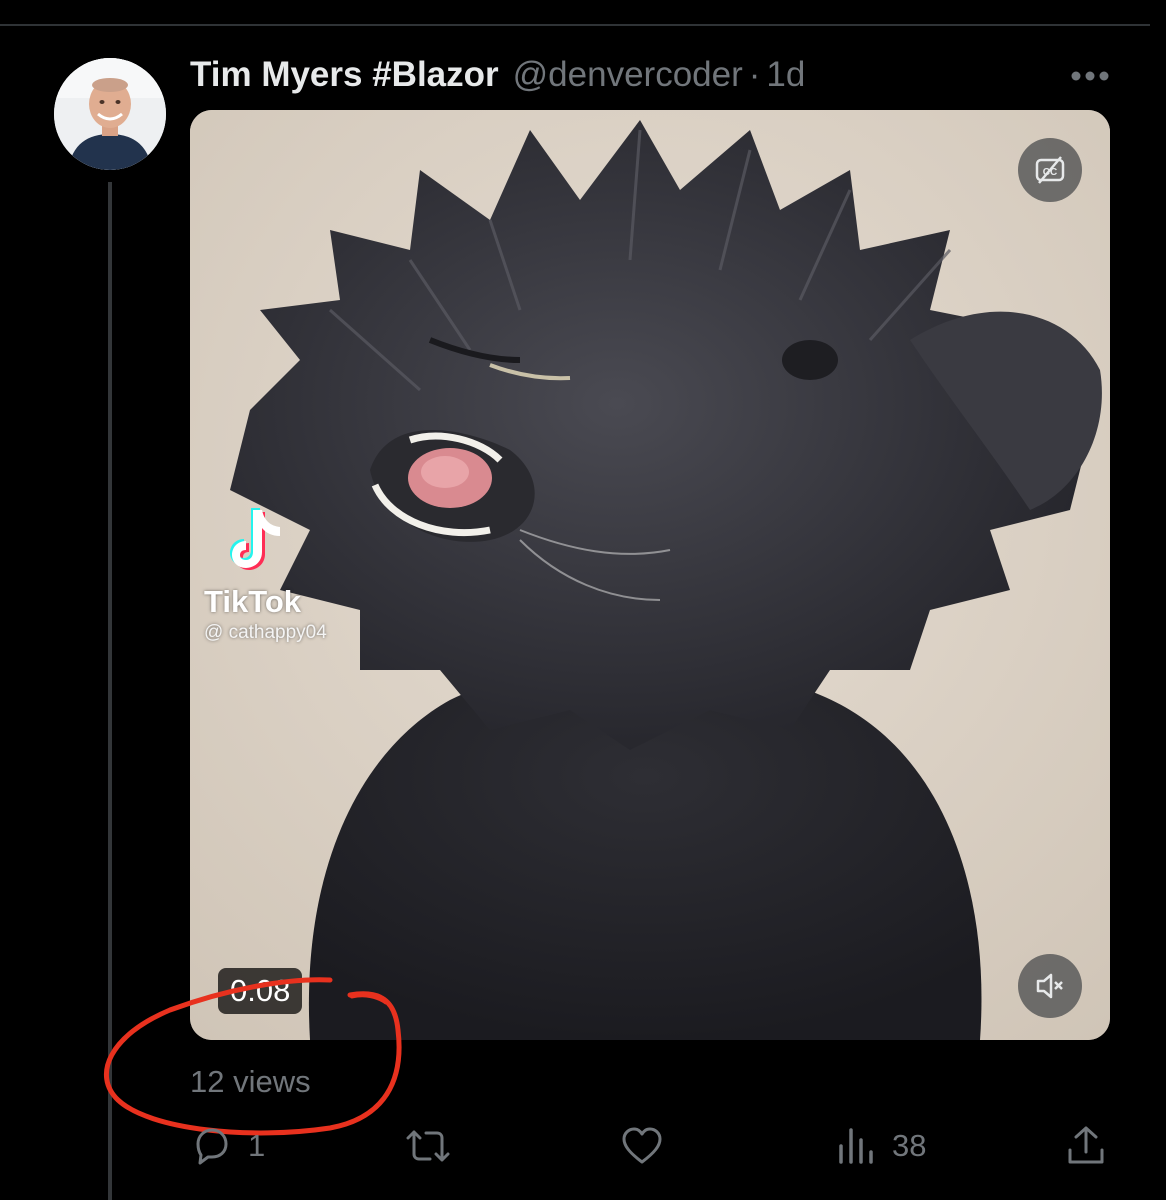  I want to click on reply-count: 1, so click(257, 1145).